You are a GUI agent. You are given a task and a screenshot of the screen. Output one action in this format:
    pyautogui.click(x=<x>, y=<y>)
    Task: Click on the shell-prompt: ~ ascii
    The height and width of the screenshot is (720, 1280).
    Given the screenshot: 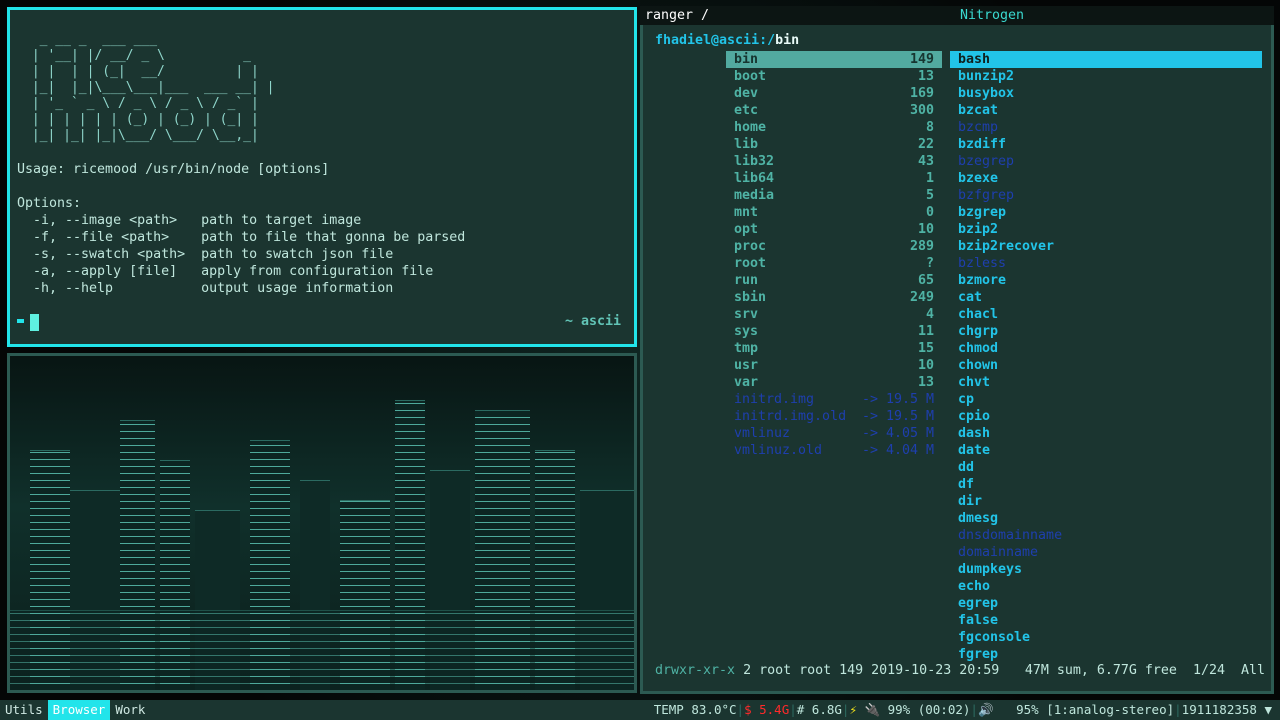 What is the action you would take?
    pyautogui.click(x=322, y=322)
    